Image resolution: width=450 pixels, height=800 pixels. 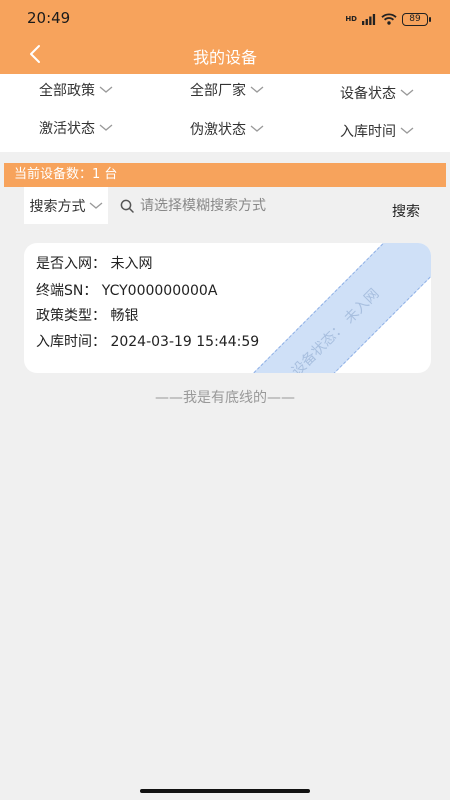 I want to click on filter-panel: 全部政策 全部厂家 设备状态 激活状态 伪激状态 入库时间, so click(x=225, y=113).